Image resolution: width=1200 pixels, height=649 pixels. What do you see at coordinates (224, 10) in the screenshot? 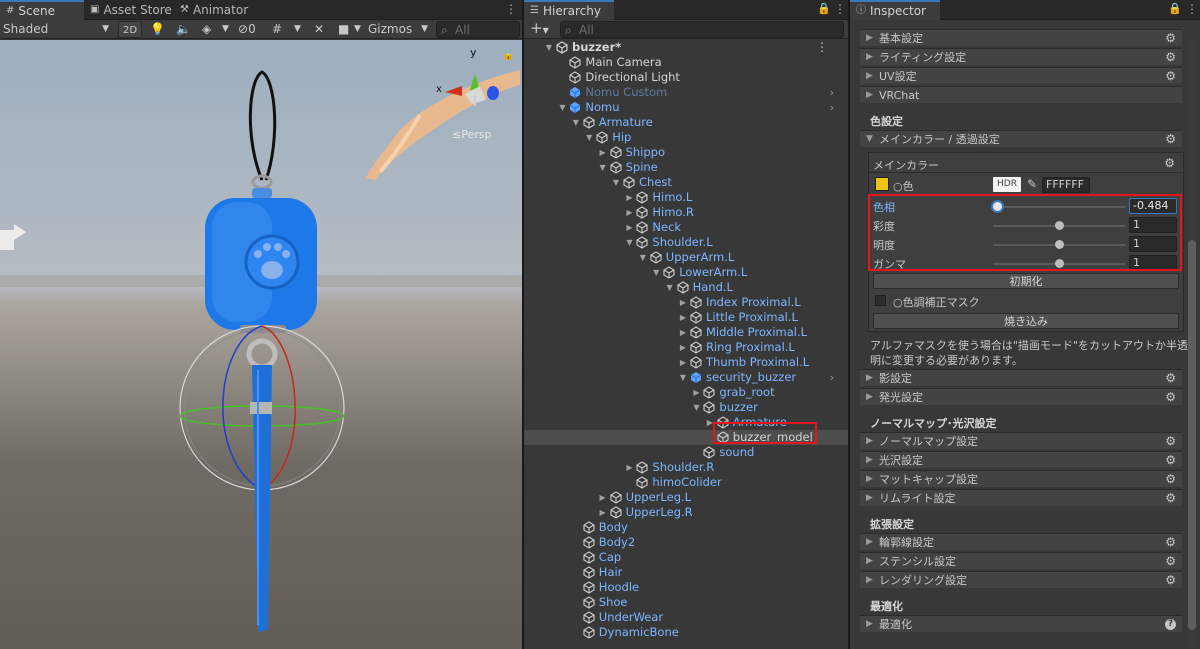
I see `tab-animator: ⚒ Animator` at bounding box center [224, 10].